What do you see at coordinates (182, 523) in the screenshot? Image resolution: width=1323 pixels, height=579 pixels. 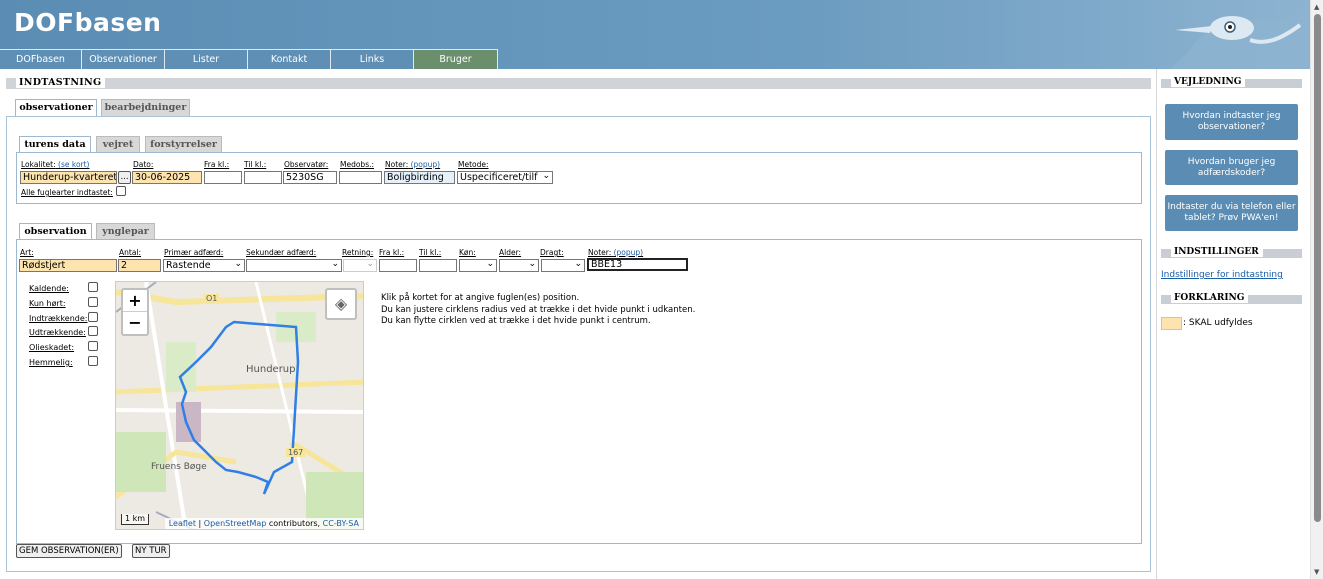 I see `leaflet-link: Leaflet` at bounding box center [182, 523].